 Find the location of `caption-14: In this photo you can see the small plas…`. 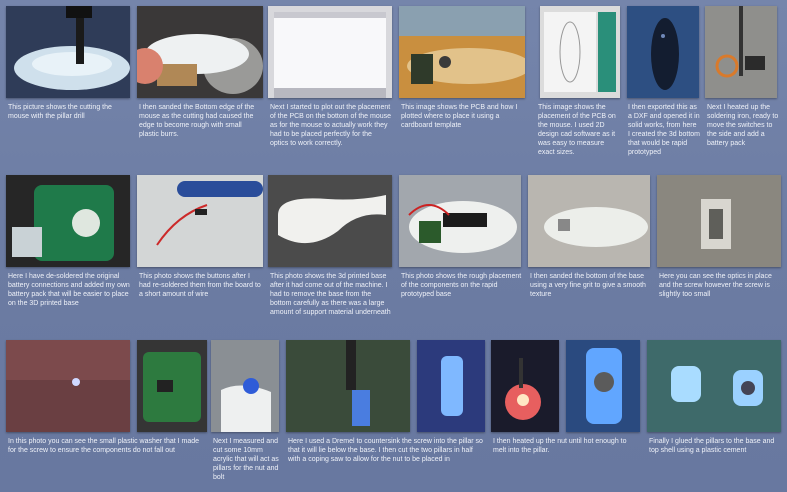

caption-14: In this photo you can see the small plas… is located at coordinates (104, 446).